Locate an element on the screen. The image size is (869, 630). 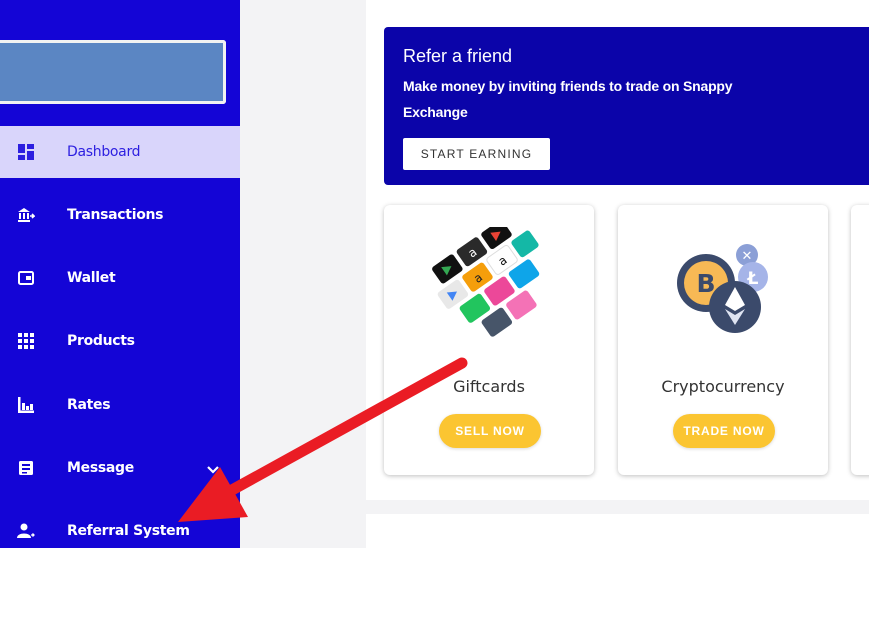
sidebar-item-label: Transactions is located at coordinates (115, 215).